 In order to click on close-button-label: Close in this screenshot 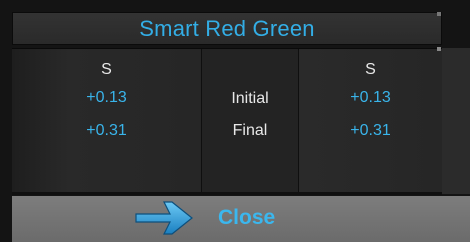, I will do `click(247, 217)`.